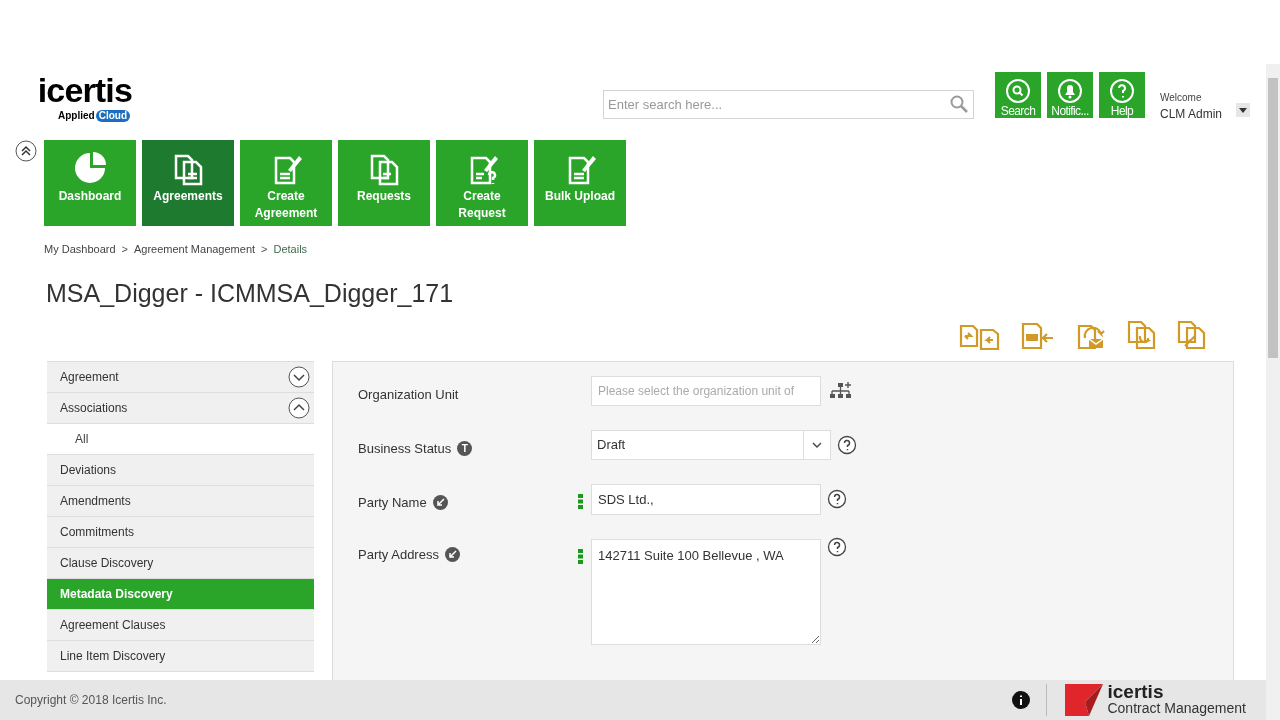  Describe the element at coordinates (180, 501) in the screenshot. I see `sidebar-item: Amendments` at that location.